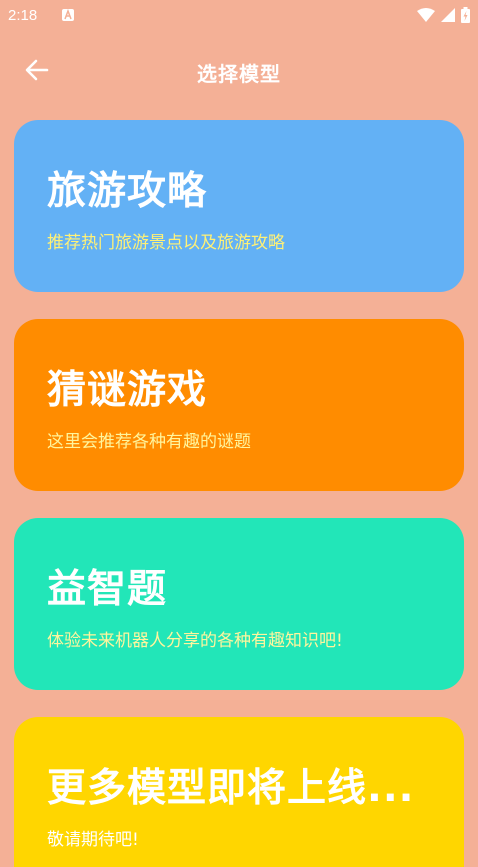  Describe the element at coordinates (93, 840) in the screenshot. I see `card-description: 敬请期待吧!` at that location.